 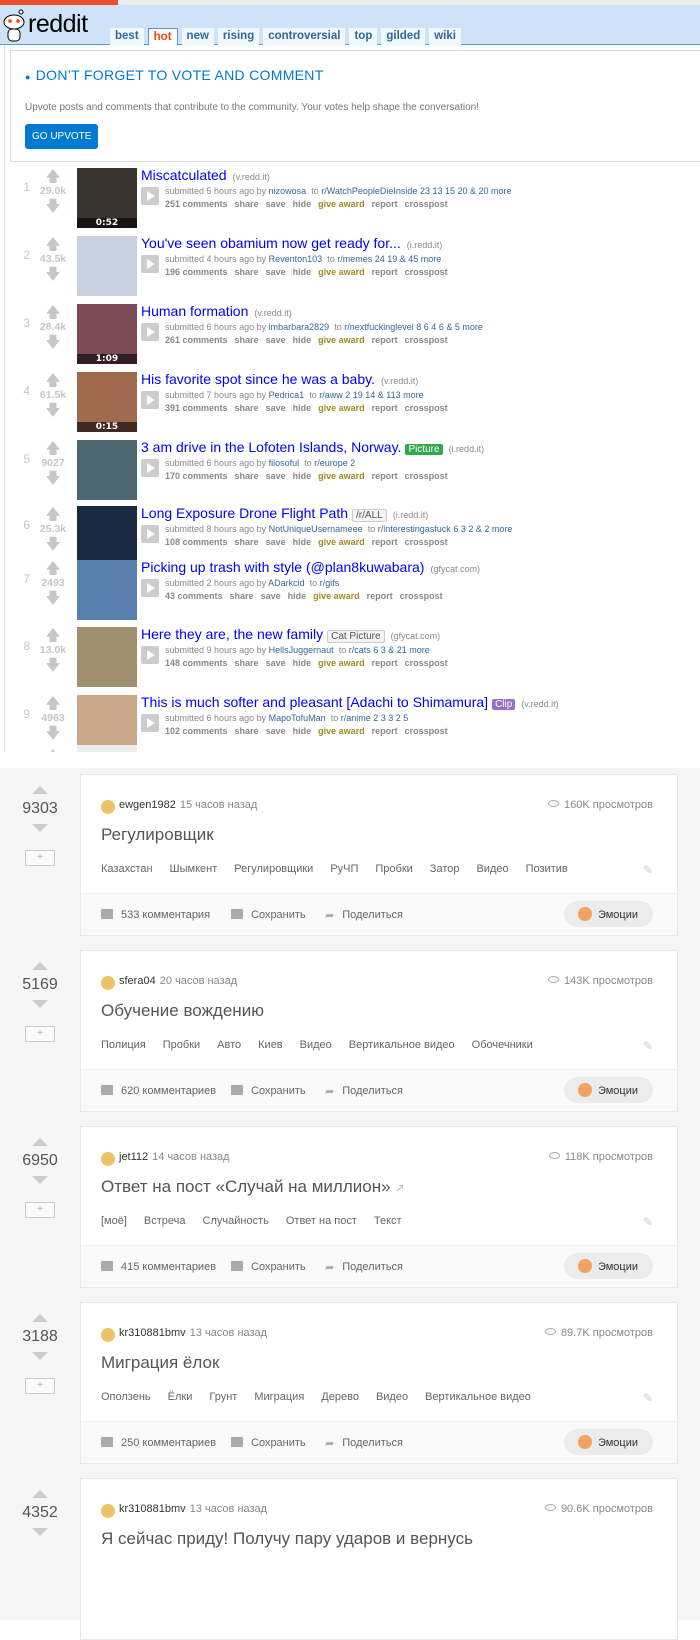 I want to click on story-tag: Видео, so click(x=392, y=1397).